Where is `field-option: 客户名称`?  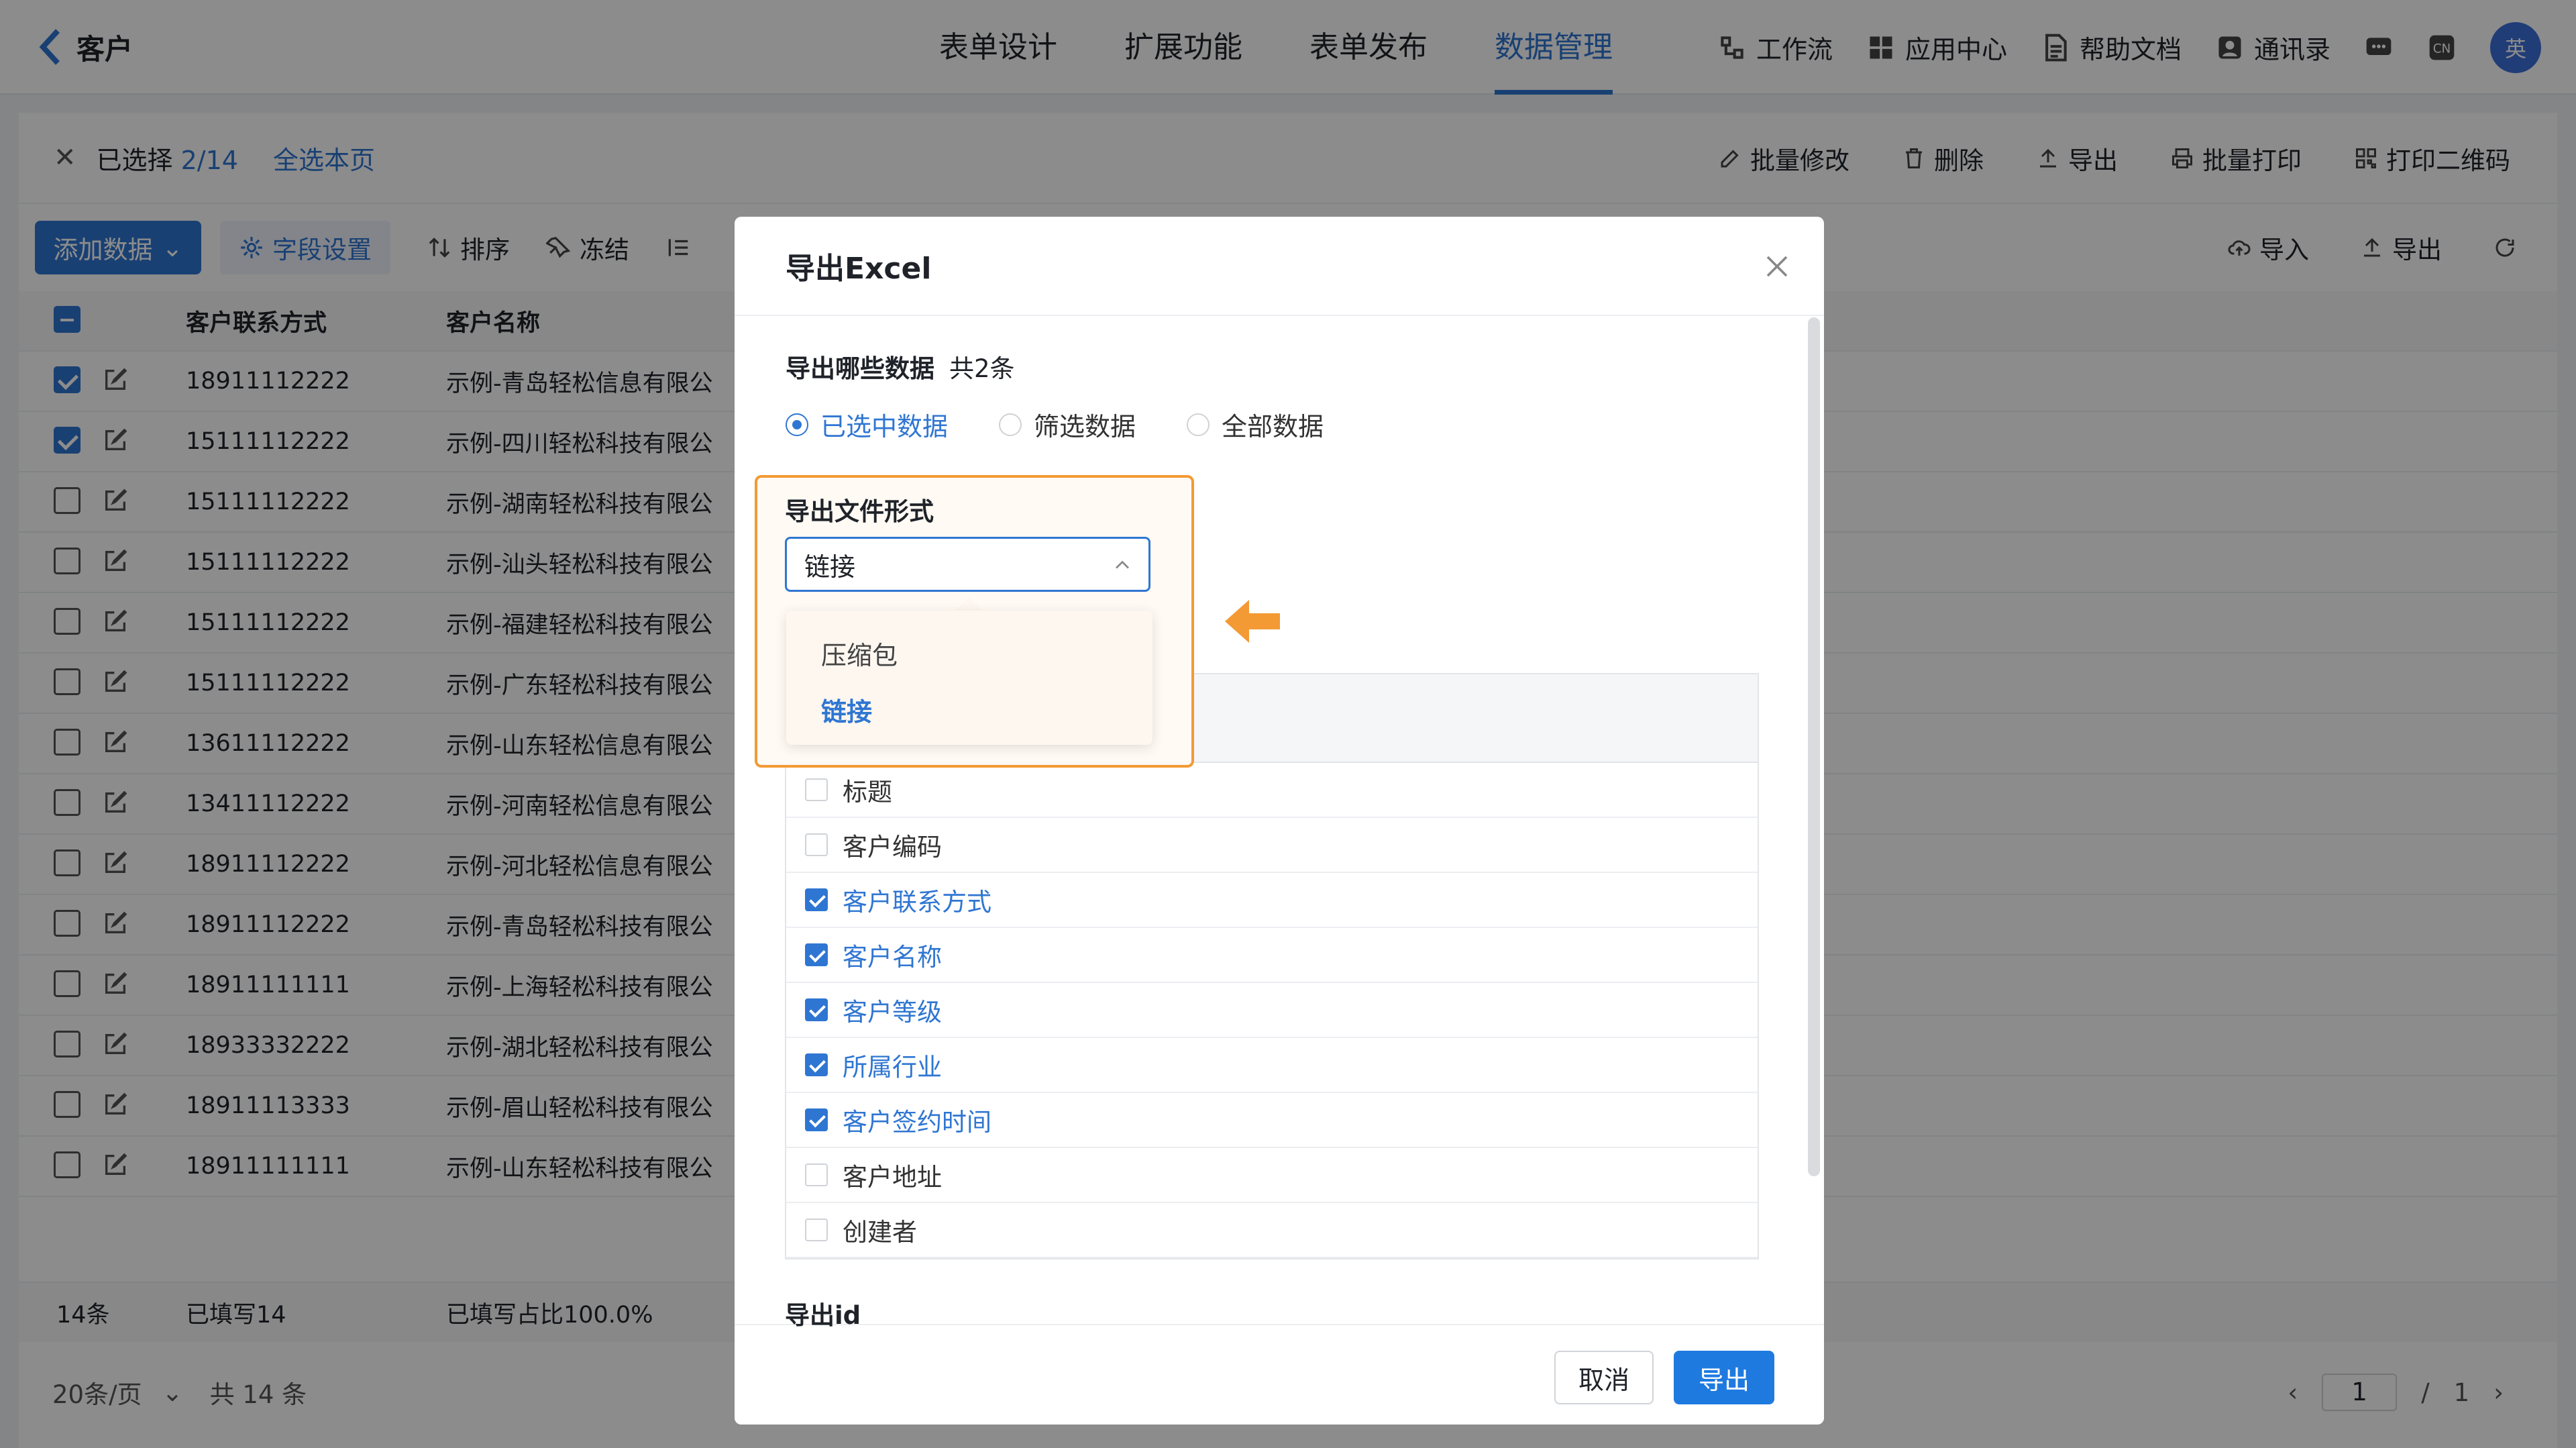 field-option: 客户名称 is located at coordinates (1272, 955).